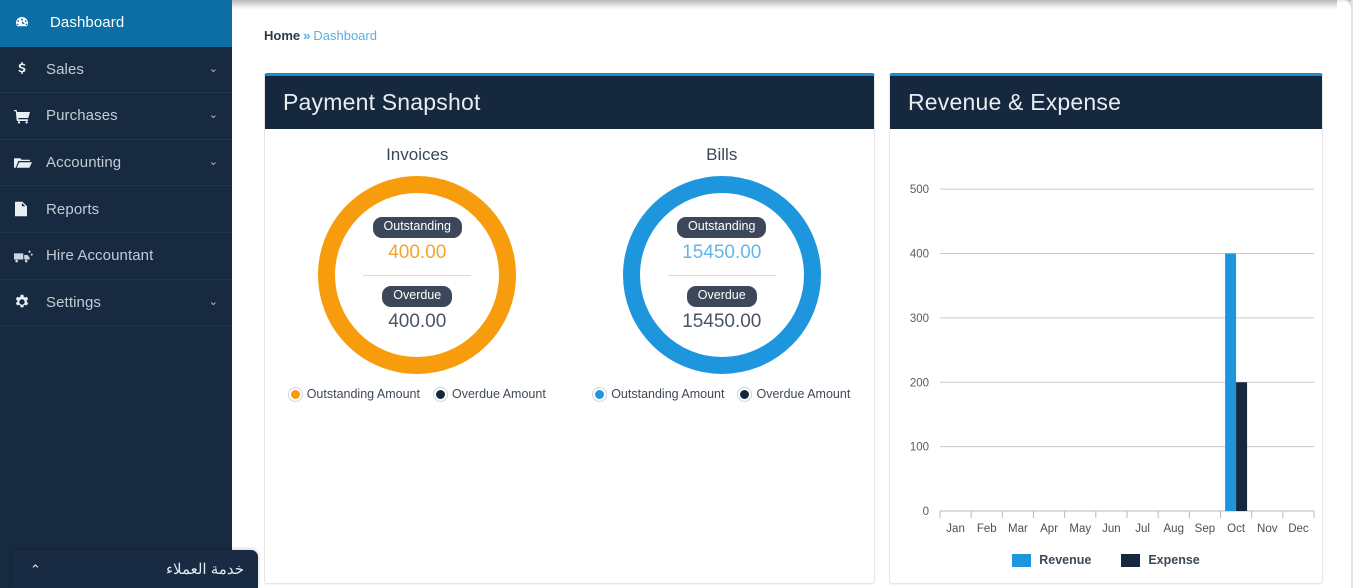 Image resolution: width=1353 pixels, height=588 pixels. What do you see at coordinates (345, 35) in the screenshot?
I see `breadcrumb-current: Dashboard` at bounding box center [345, 35].